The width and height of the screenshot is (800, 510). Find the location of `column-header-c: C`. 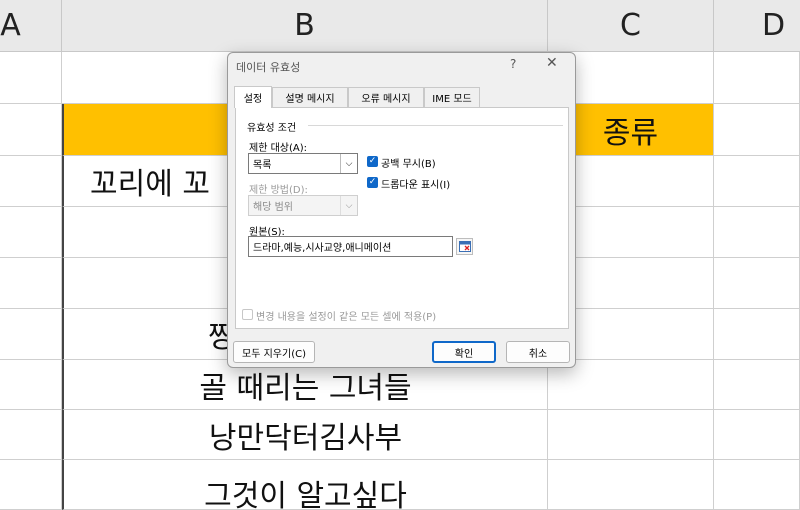

column-header-c: C is located at coordinates (631, 26).